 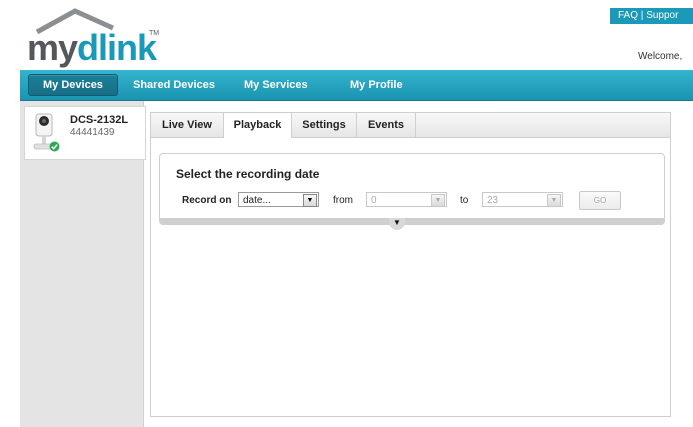 I want to click on tab-live-view: Live View, so click(x=187, y=125).